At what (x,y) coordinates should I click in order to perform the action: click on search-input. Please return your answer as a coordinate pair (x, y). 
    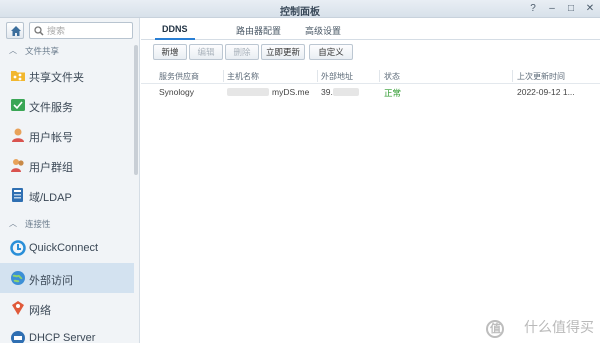
    Looking at the image, I should click on (88, 30).